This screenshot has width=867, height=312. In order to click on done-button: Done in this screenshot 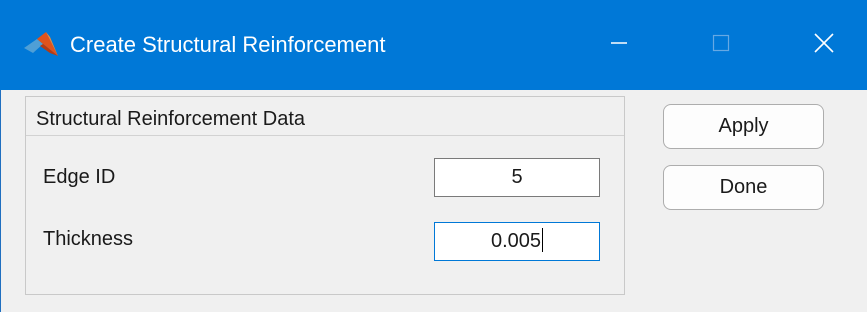, I will do `click(743, 187)`.